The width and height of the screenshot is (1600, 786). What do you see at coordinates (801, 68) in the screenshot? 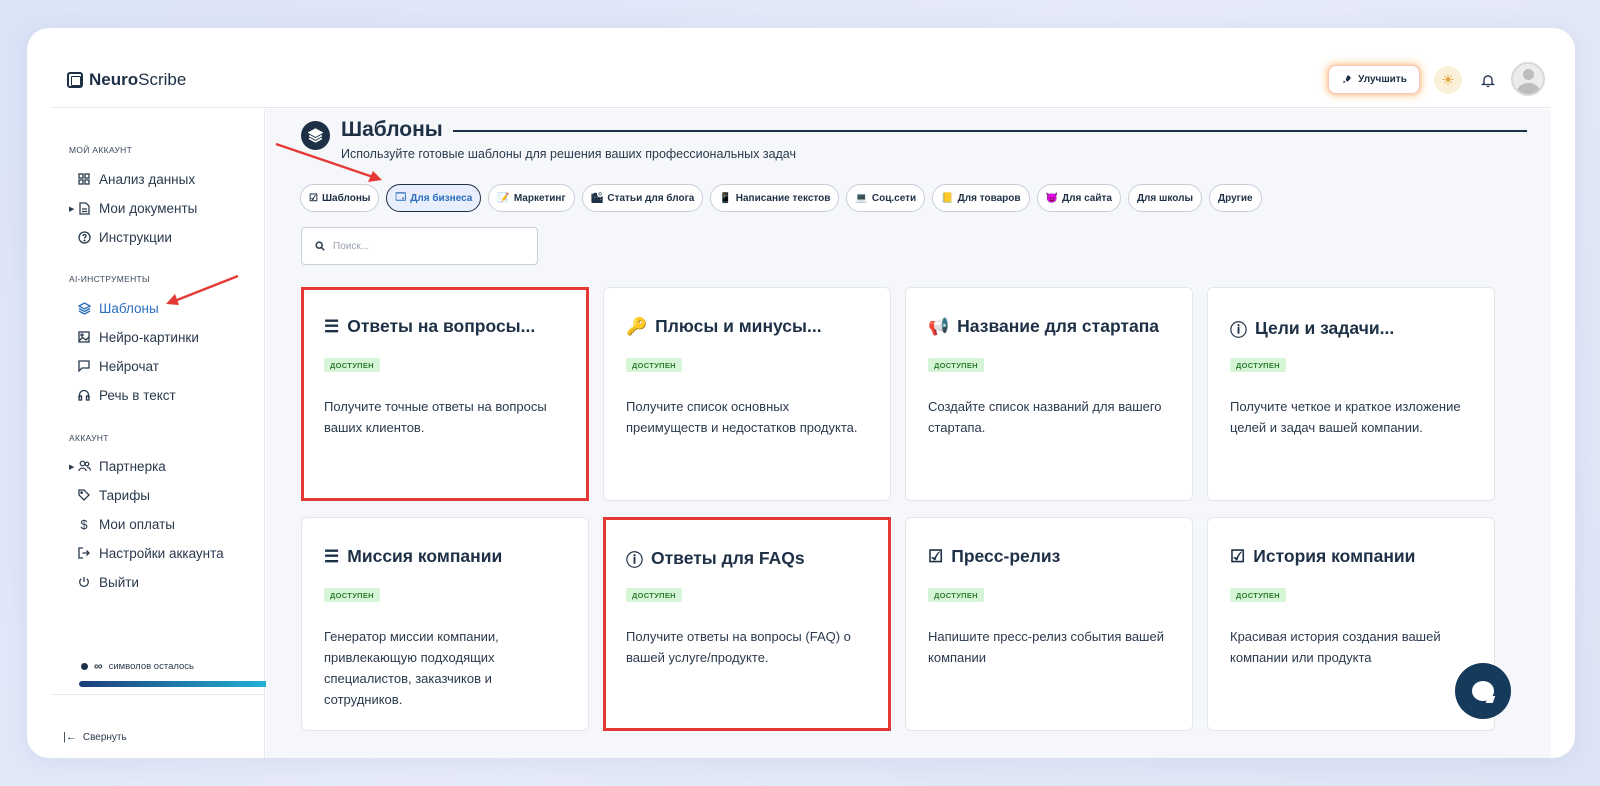
I see `top-bar: NeuroScribe Улучшить ☀` at bounding box center [801, 68].